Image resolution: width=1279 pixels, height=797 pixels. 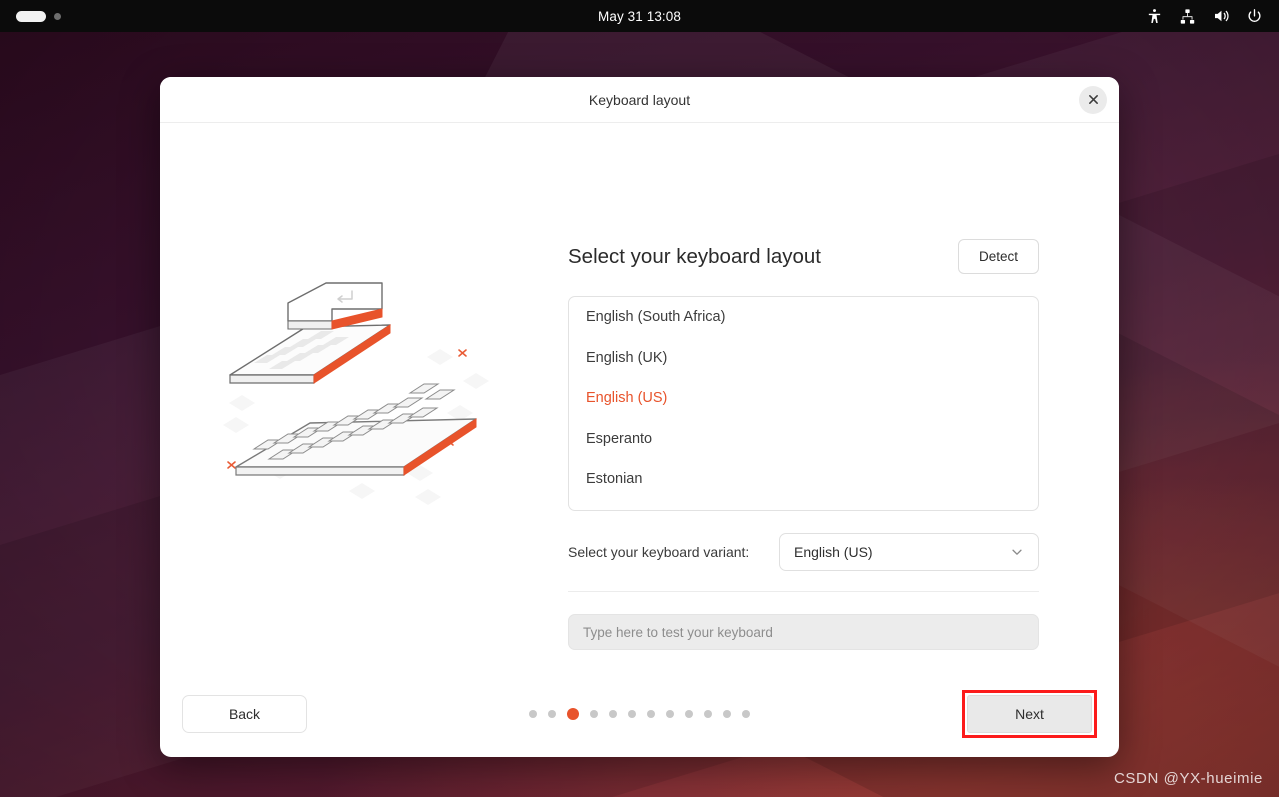 I want to click on variant-dropdown: English (US), so click(x=909, y=552).